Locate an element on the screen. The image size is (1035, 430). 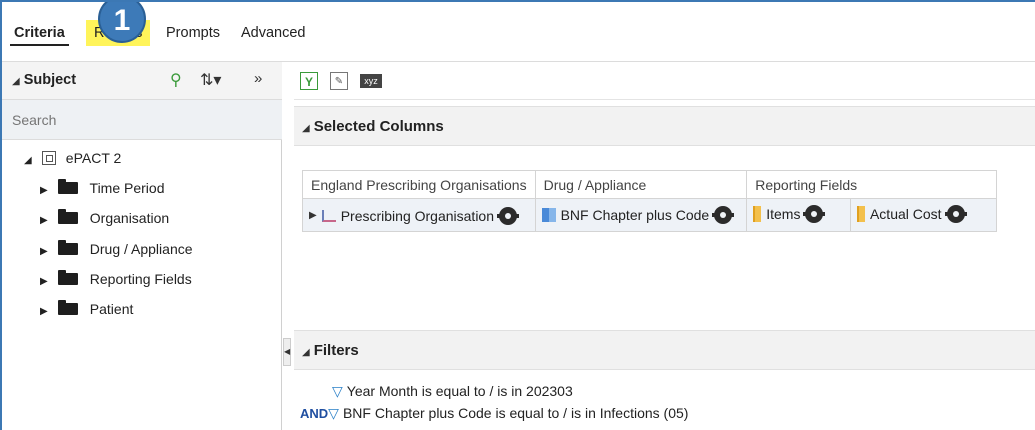
column-label: BNF Chapter plus Code is located at coordinates (635, 214).